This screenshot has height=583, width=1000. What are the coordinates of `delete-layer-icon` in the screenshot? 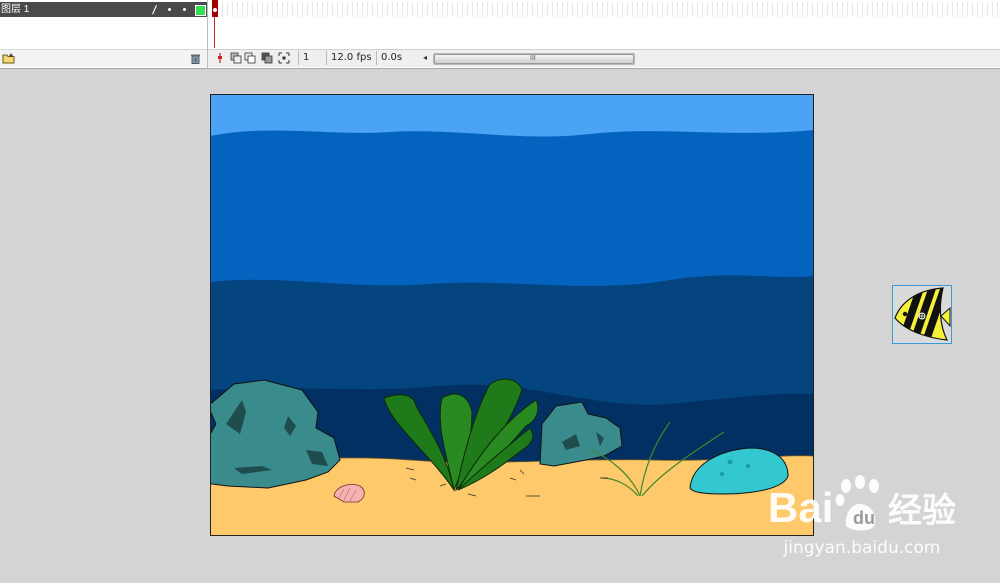 It's located at (195, 58).